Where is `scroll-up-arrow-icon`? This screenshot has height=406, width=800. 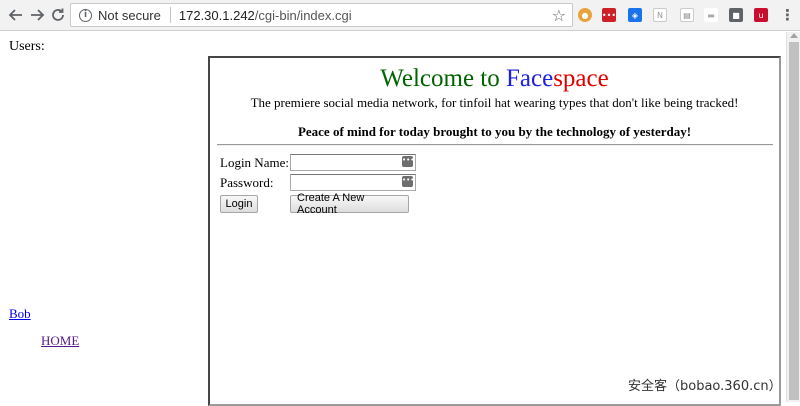 scroll-up-arrow-icon is located at coordinates (794, 35).